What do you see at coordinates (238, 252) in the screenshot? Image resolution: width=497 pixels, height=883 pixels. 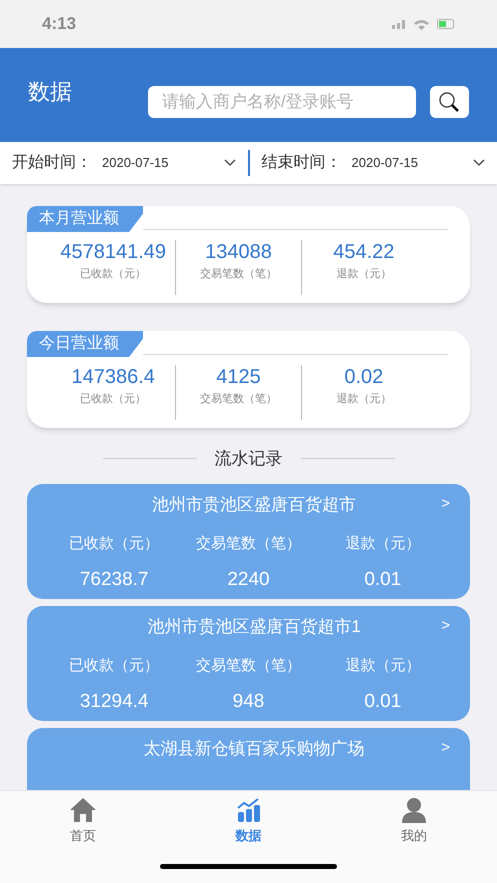 I see `stat-value: 134088` at bounding box center [238, 252].